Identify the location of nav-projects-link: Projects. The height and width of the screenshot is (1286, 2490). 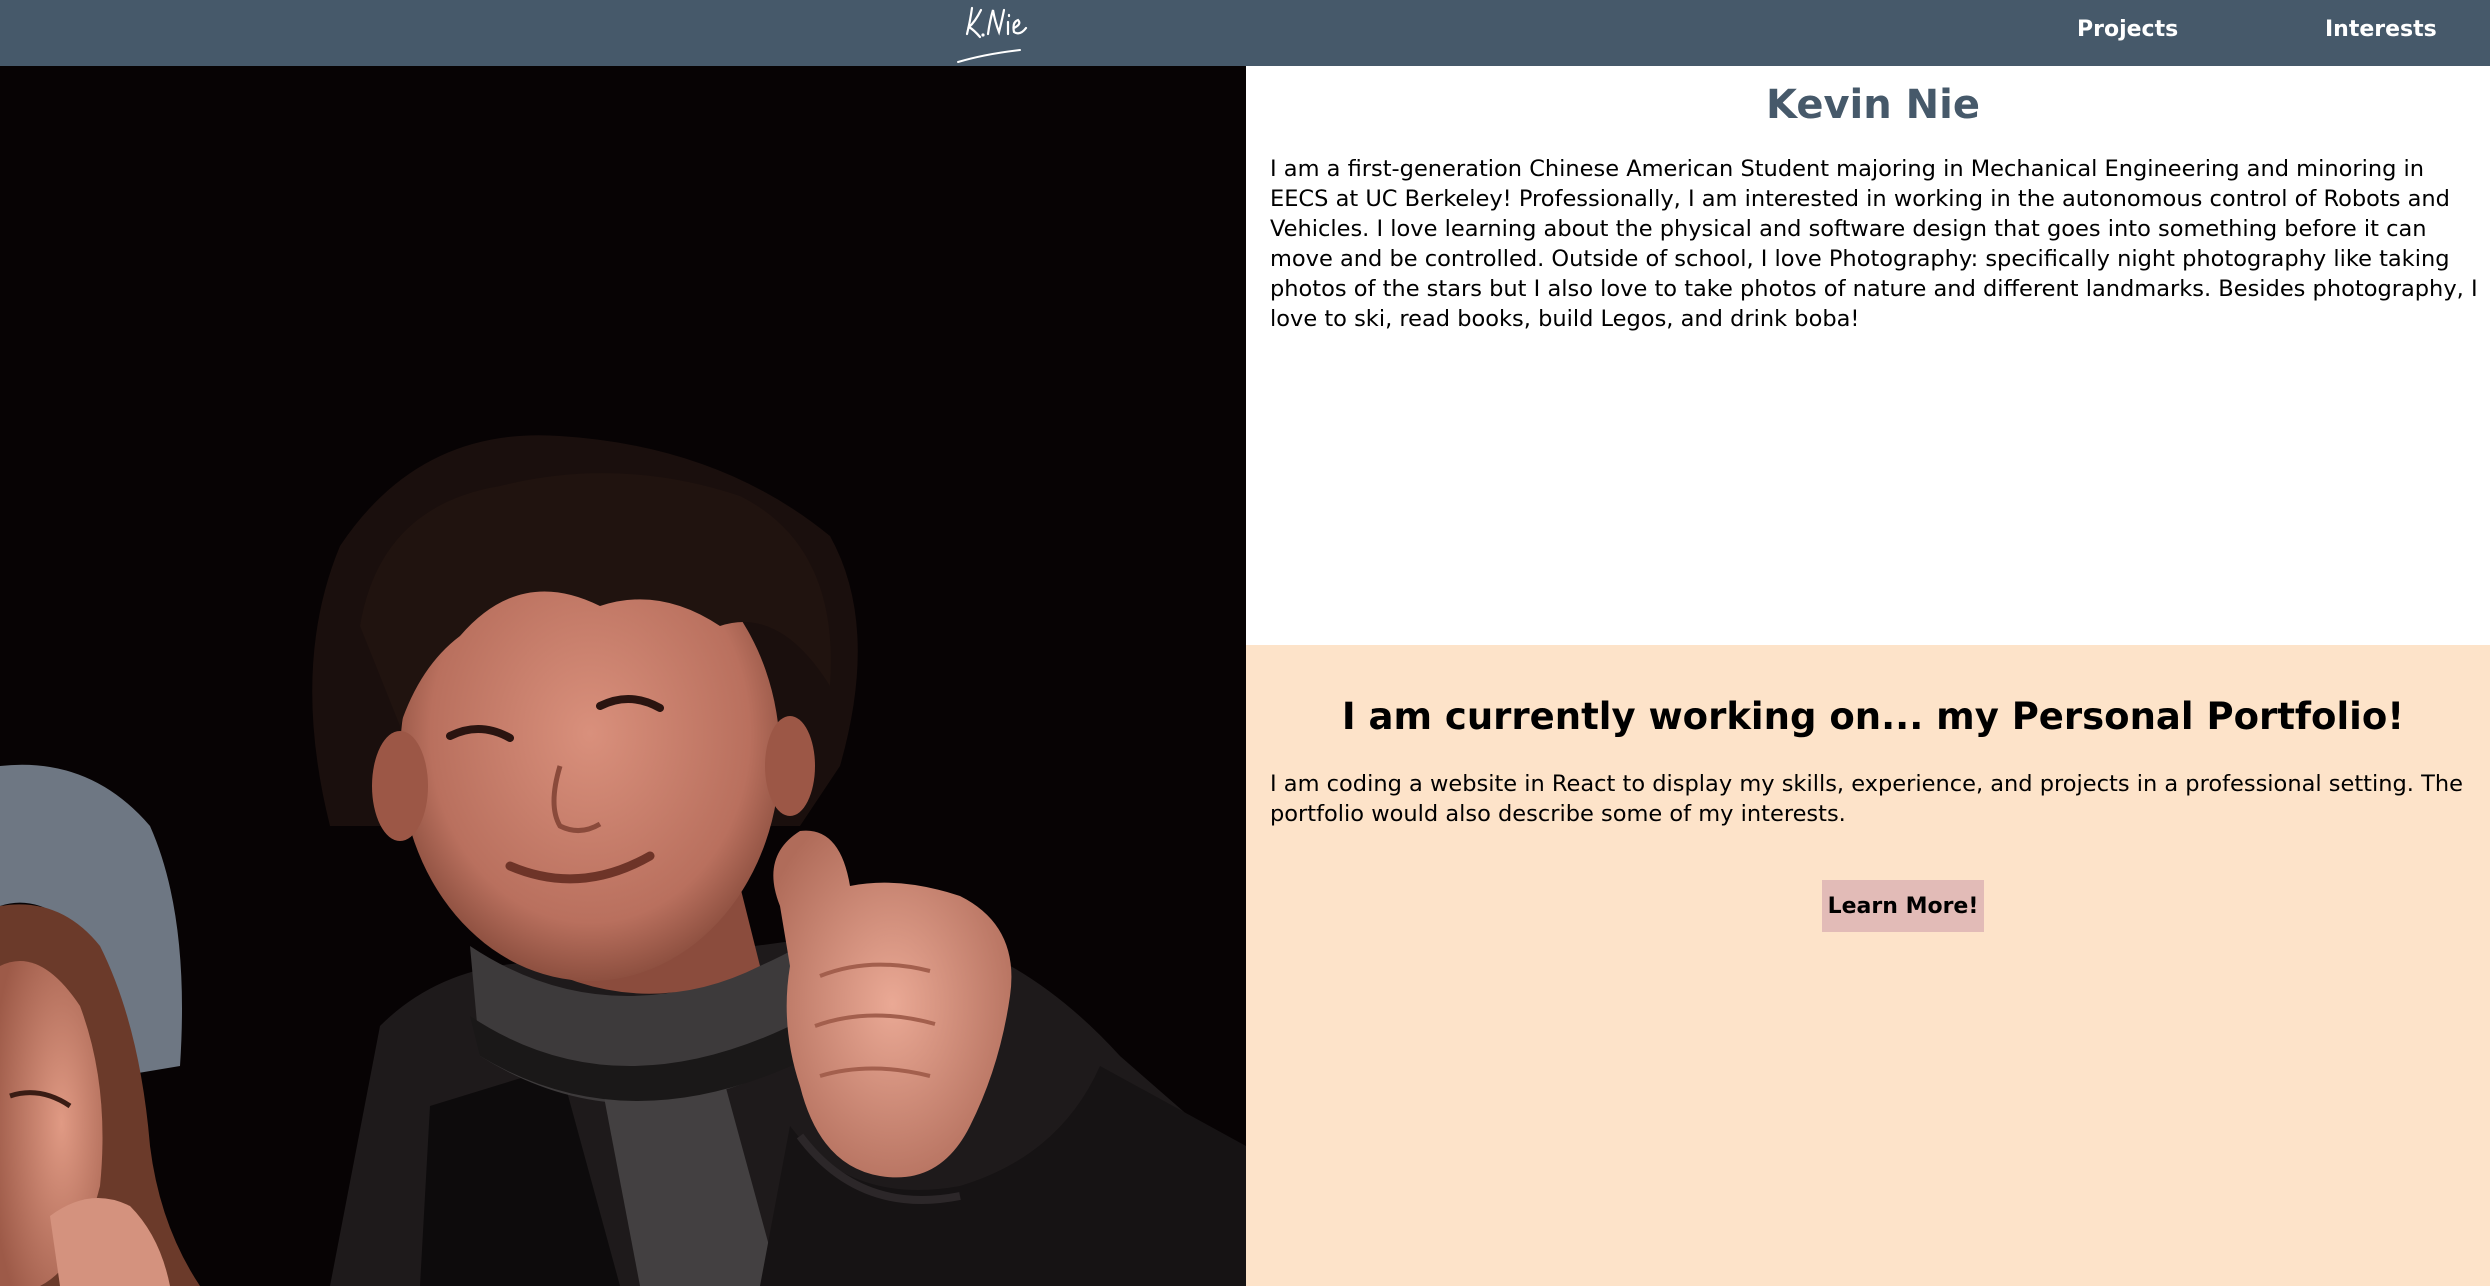
(2127, 30).